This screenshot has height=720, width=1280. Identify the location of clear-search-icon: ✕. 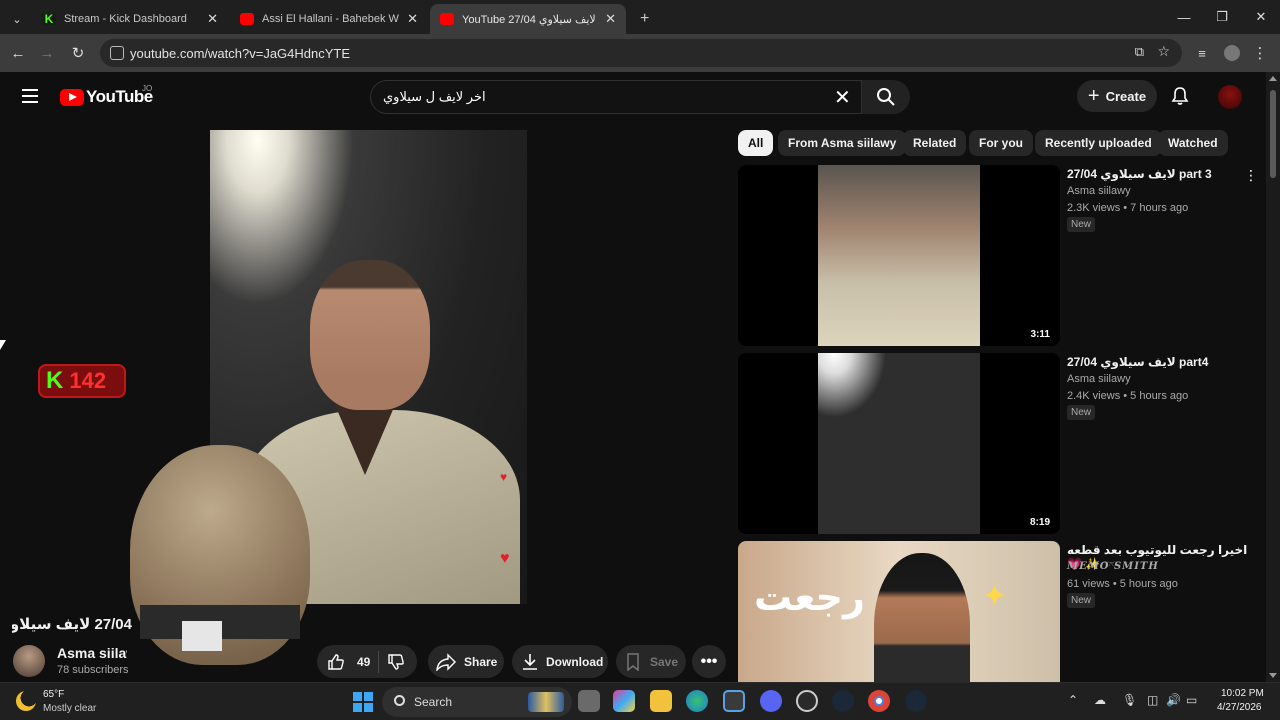
(842, 97).